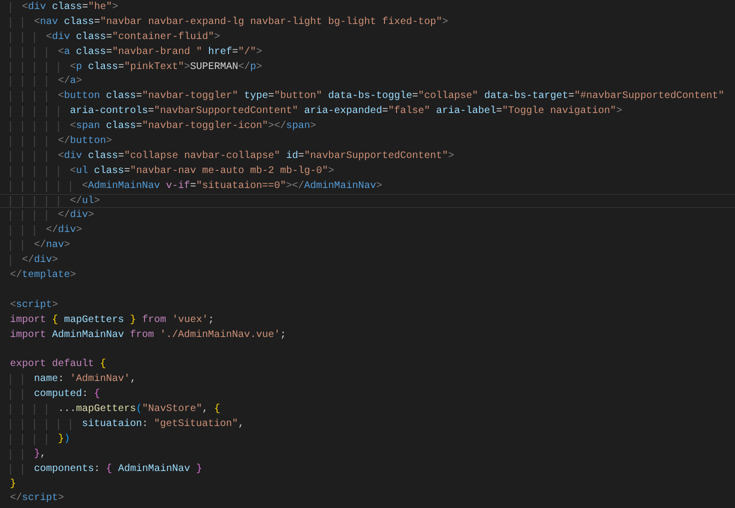 The width and height of the screenshot is (735, 508). What do you see at coordinates (372, 7) in the screenshot?
I see `code-line: <div class="he">` at bounding box center [372, 7].